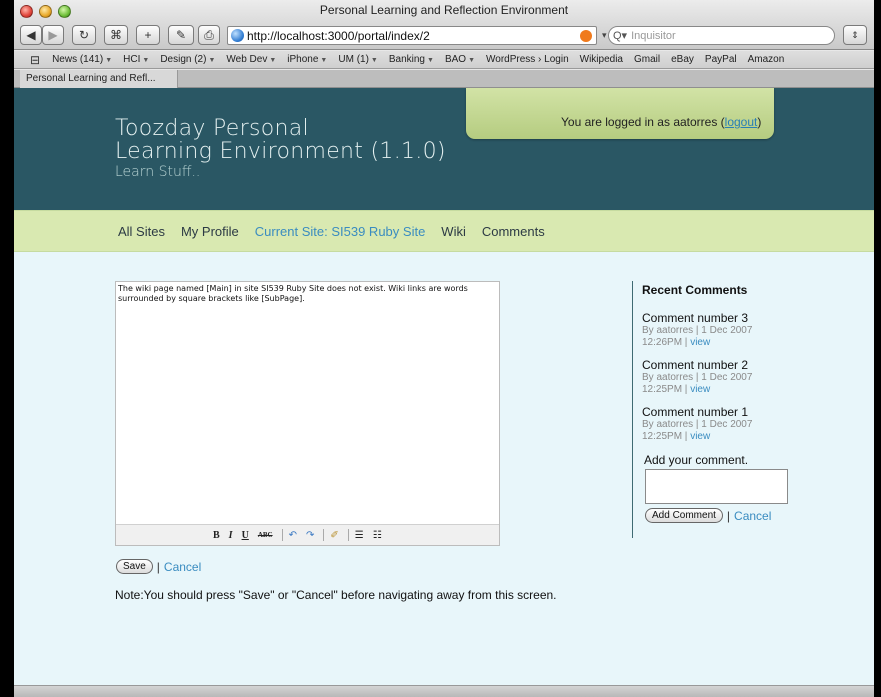  I want to click on add-comment-button: Add Comment, so click(684, 515).